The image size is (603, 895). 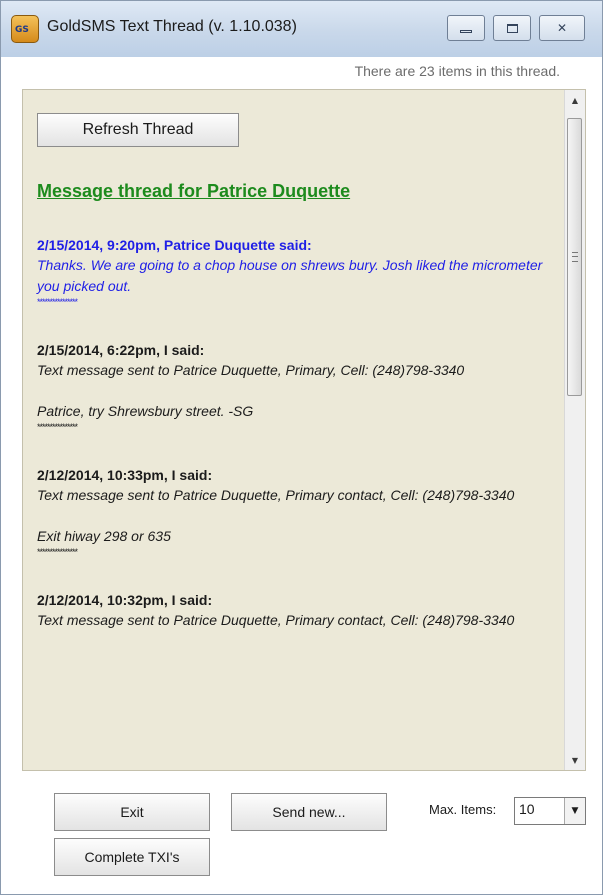 I want to click on minimize-icon, so click(x=466, y=31).